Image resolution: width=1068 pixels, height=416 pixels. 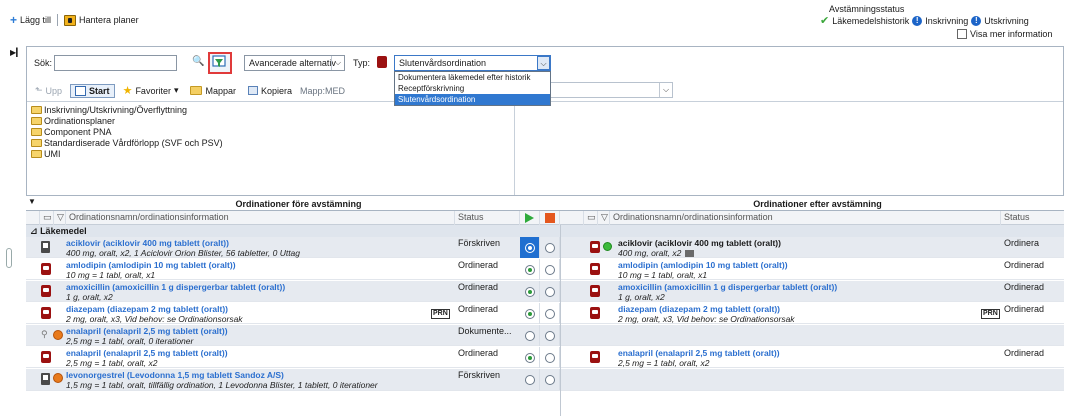 What do you see at coordinates (34, 231) in the screenshot?
I see `collapse-group-icon: ⊿` at bounding box center [34, 231].